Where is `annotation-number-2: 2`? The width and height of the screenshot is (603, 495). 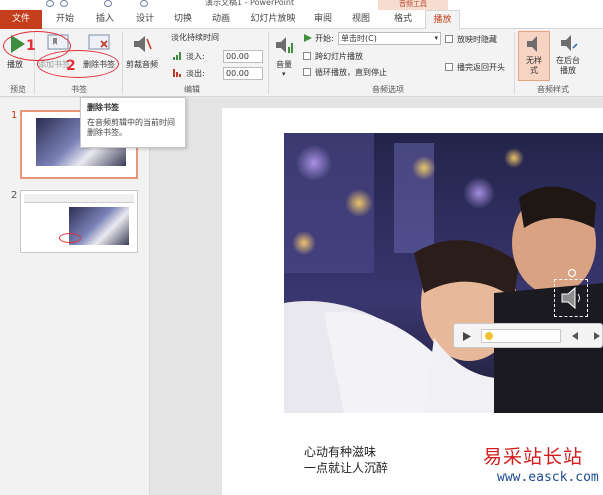
annotation-number-2: 2 is located at coordinates (71, 66).